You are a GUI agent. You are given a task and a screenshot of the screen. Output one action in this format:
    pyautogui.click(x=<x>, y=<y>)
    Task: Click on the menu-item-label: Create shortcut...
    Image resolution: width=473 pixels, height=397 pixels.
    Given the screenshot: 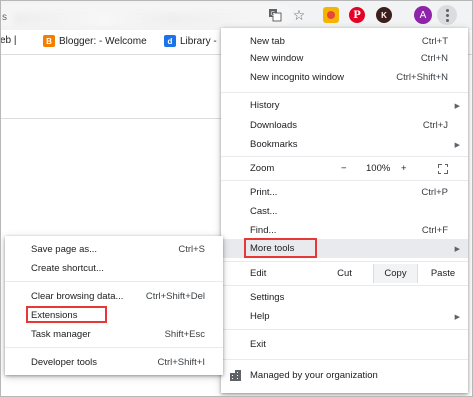 What is the action you would take?
    pyautogui.click(x=67, y=268)
    